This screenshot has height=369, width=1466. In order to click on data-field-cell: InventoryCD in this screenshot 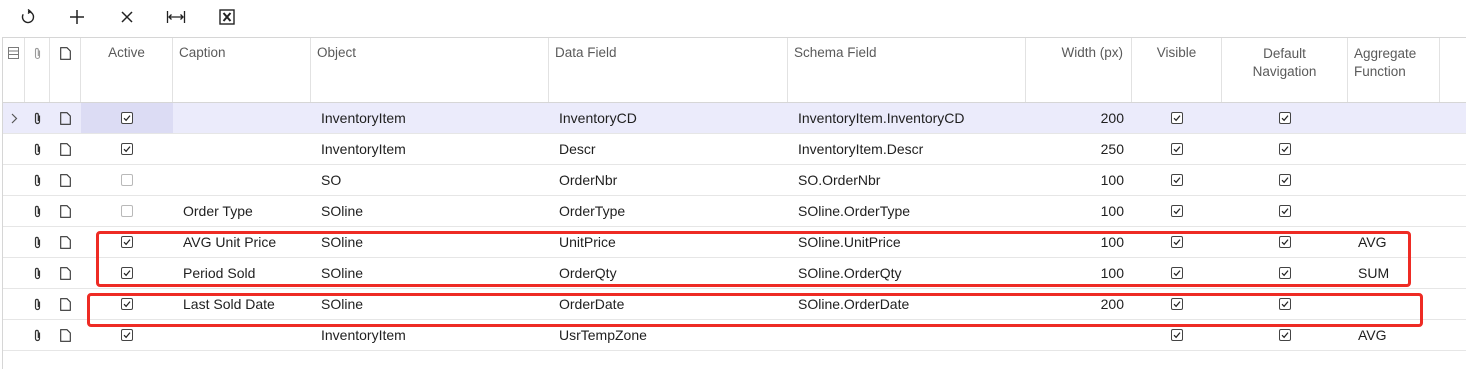, I will do `click(668, 118)`.